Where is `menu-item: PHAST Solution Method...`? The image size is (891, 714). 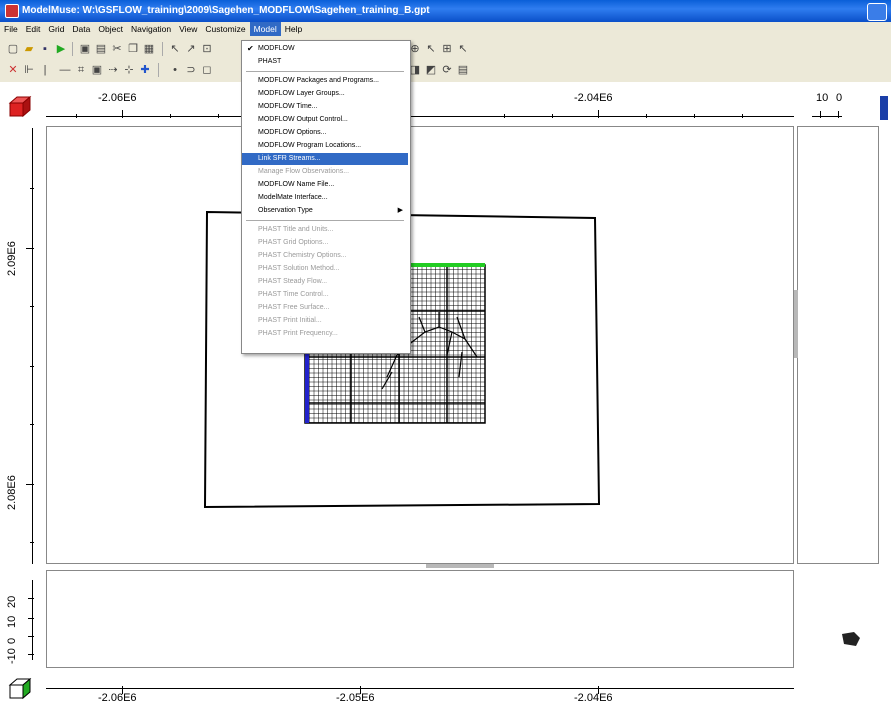
menu-item: PHAST Solution Method... is located at coordinates (325, 269).